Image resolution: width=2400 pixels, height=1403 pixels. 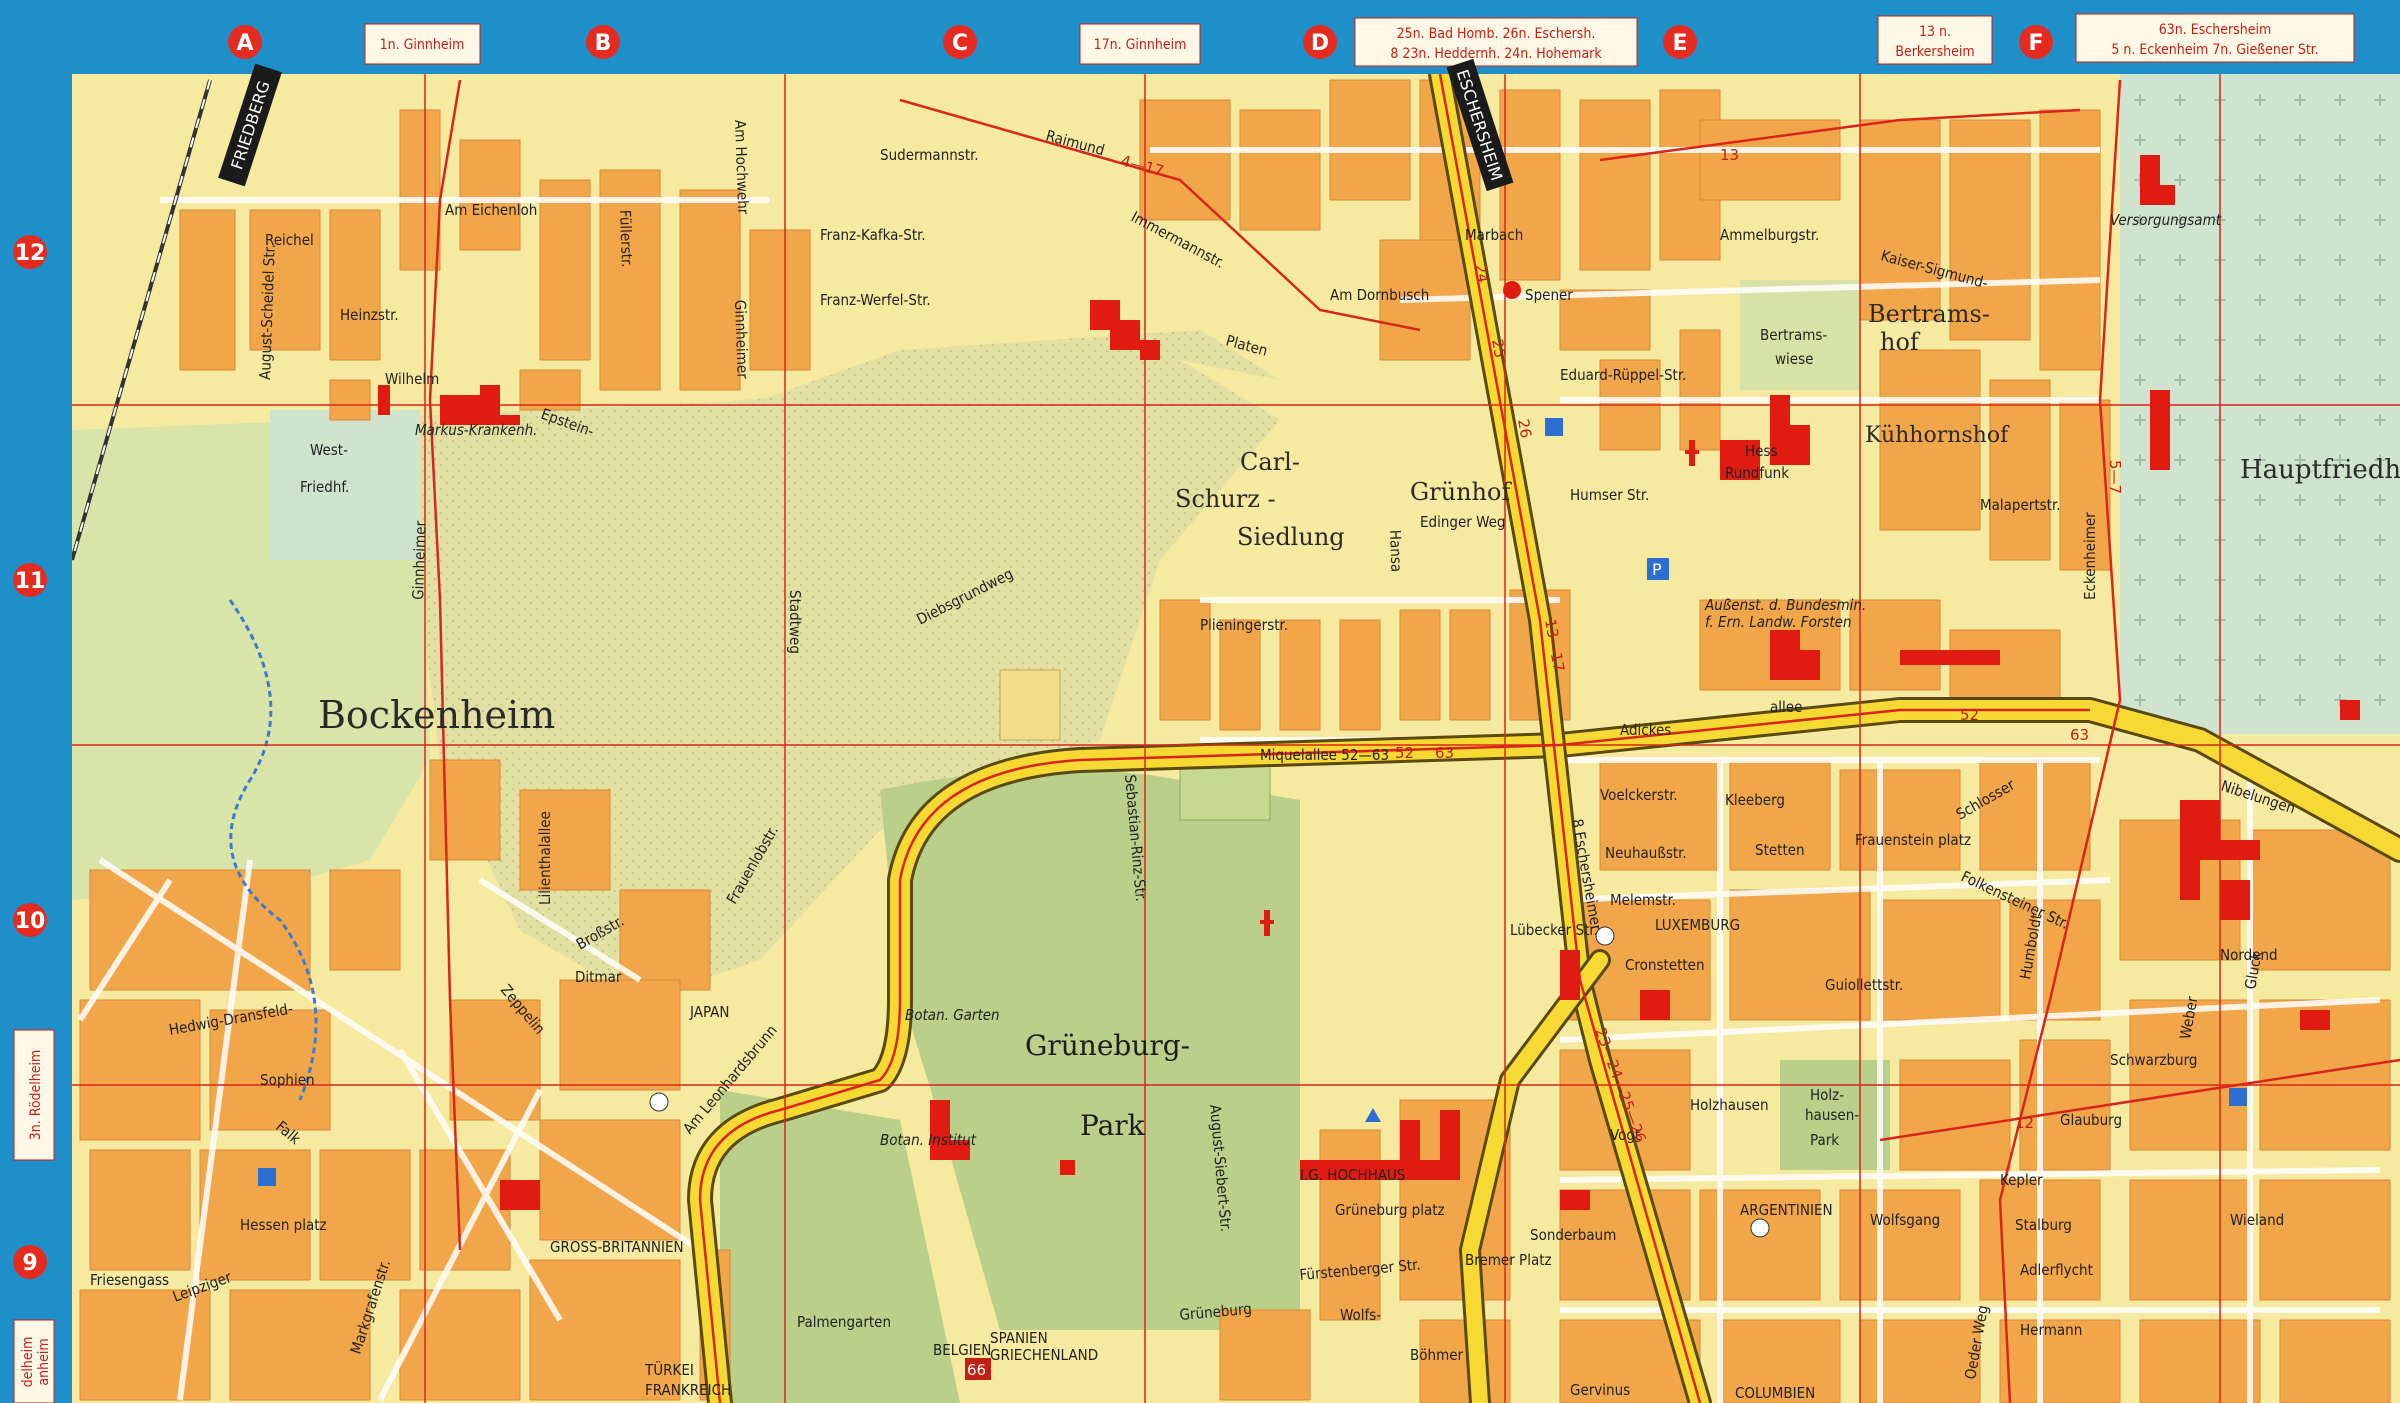 I want to click on district-bertramswiese-1: Bertrams-, so click(x=1793, y=335).